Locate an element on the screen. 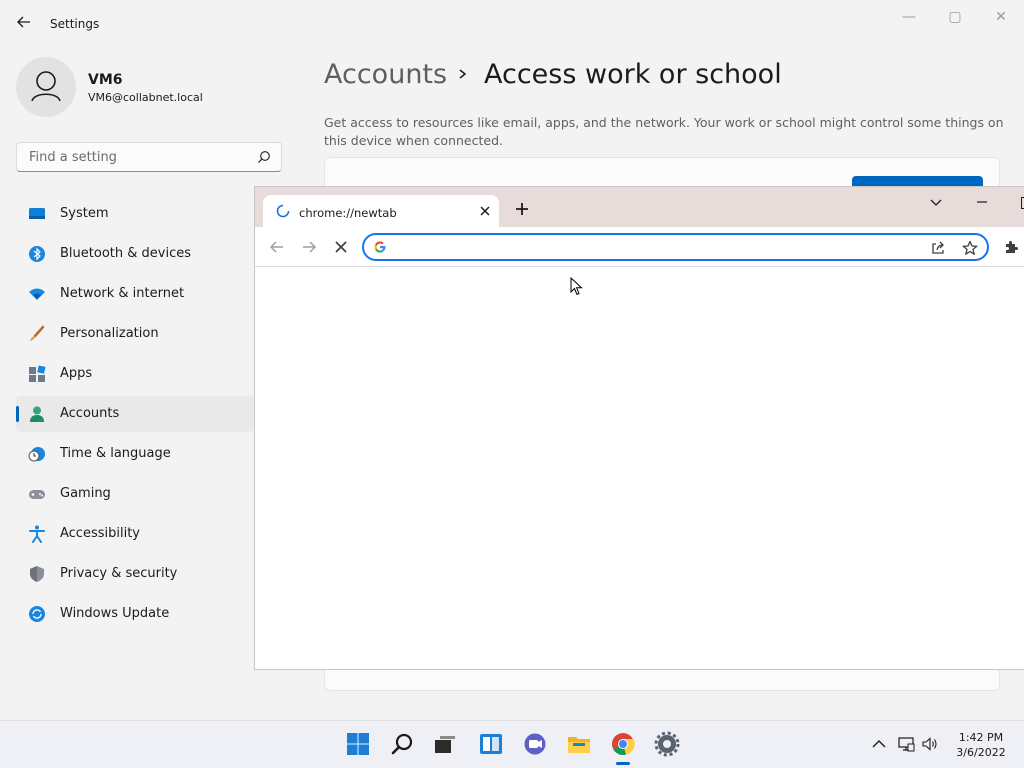 The image size is (1024, 768). chat-icon is located at coordinates (535, 744).